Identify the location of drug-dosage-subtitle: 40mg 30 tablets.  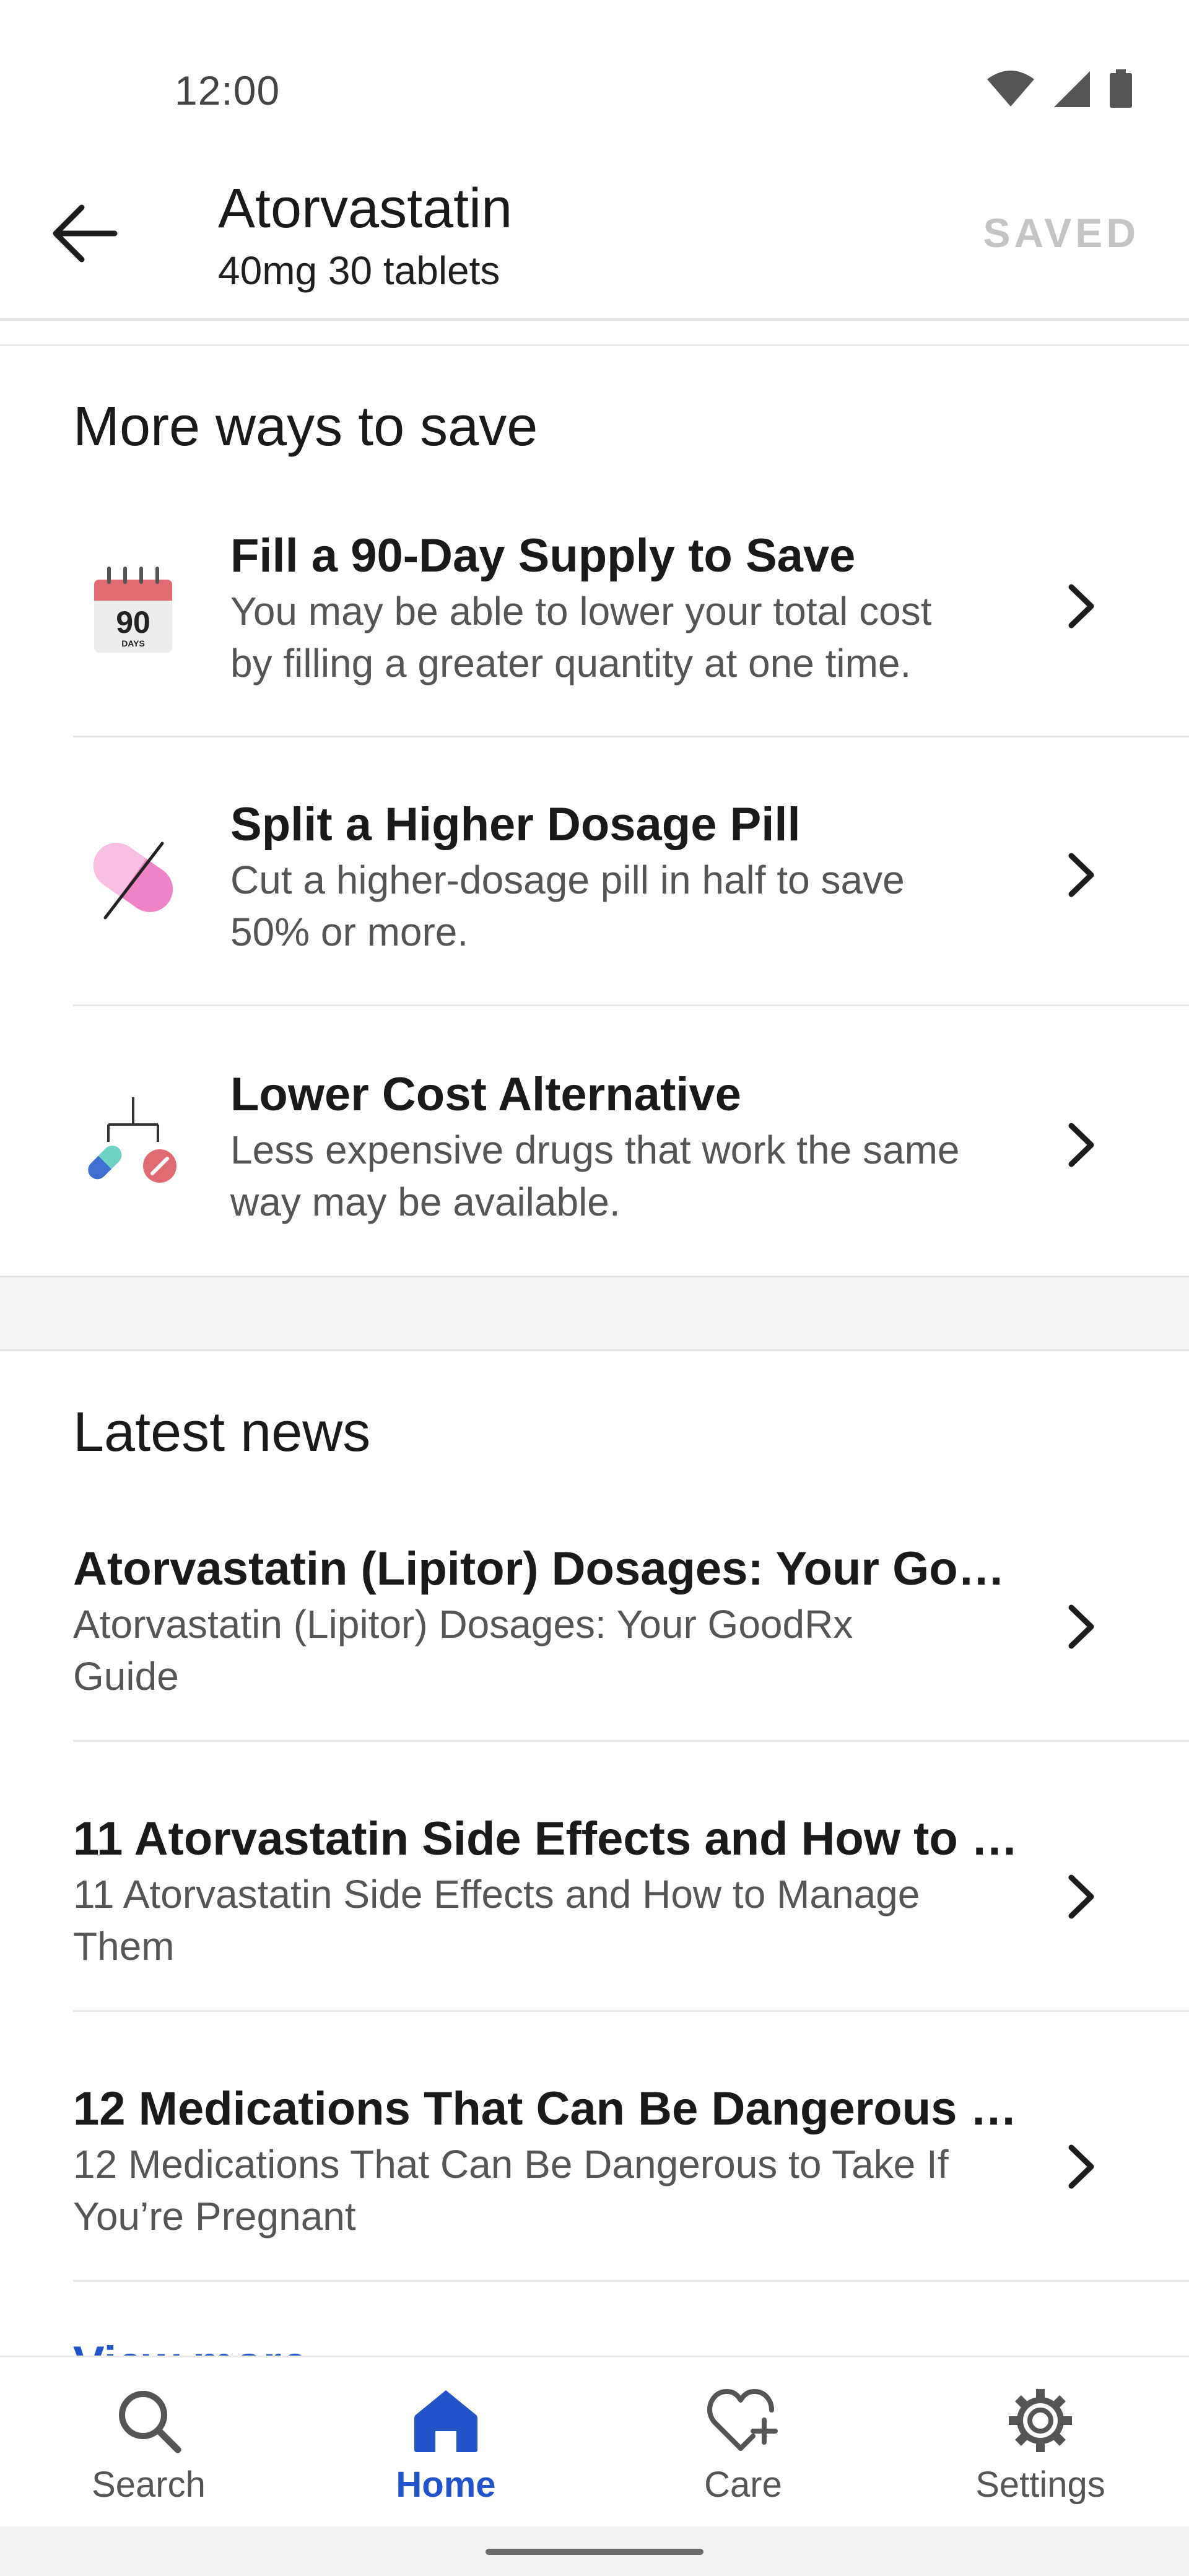
(359, 270).